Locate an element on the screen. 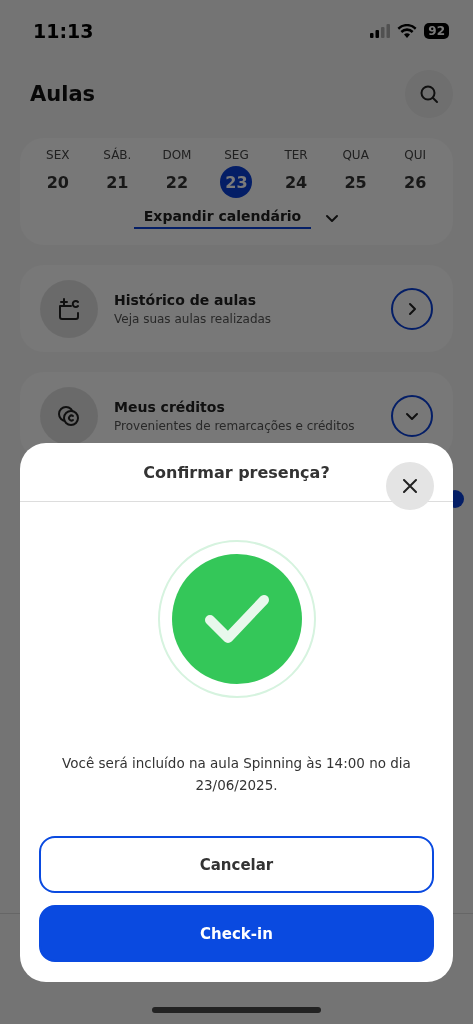 The image size is (473, 1024). search-button is located at coordinates (429, 94).